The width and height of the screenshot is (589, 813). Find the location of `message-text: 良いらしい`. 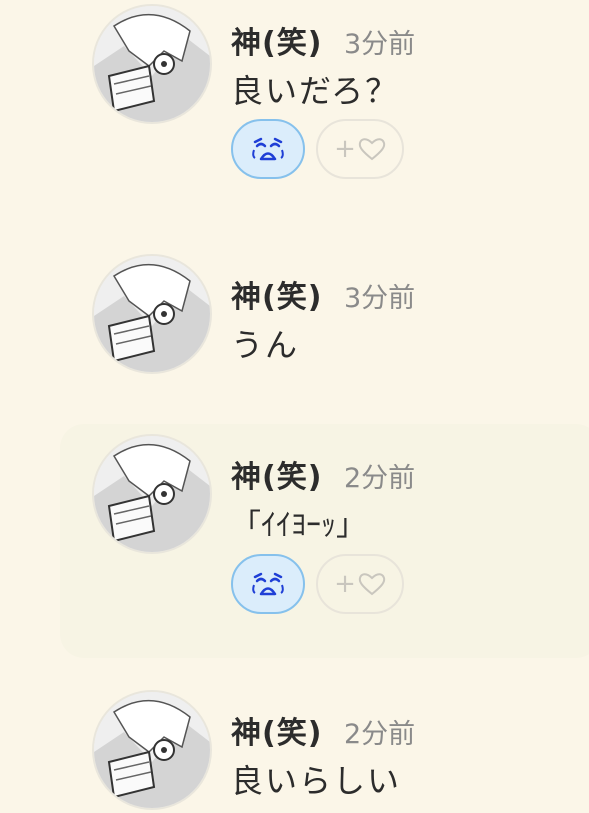

message-text: 良いらしい is located at coordinates (316, 781).